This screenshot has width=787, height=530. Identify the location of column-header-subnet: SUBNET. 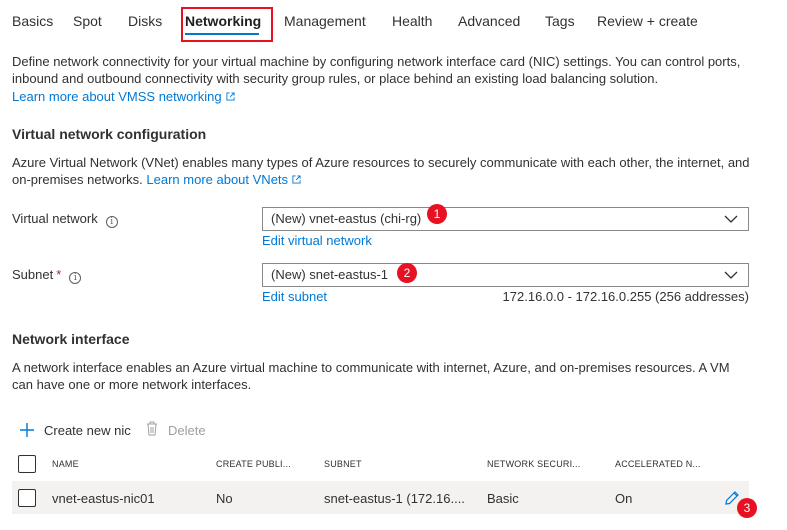
(343, 464).